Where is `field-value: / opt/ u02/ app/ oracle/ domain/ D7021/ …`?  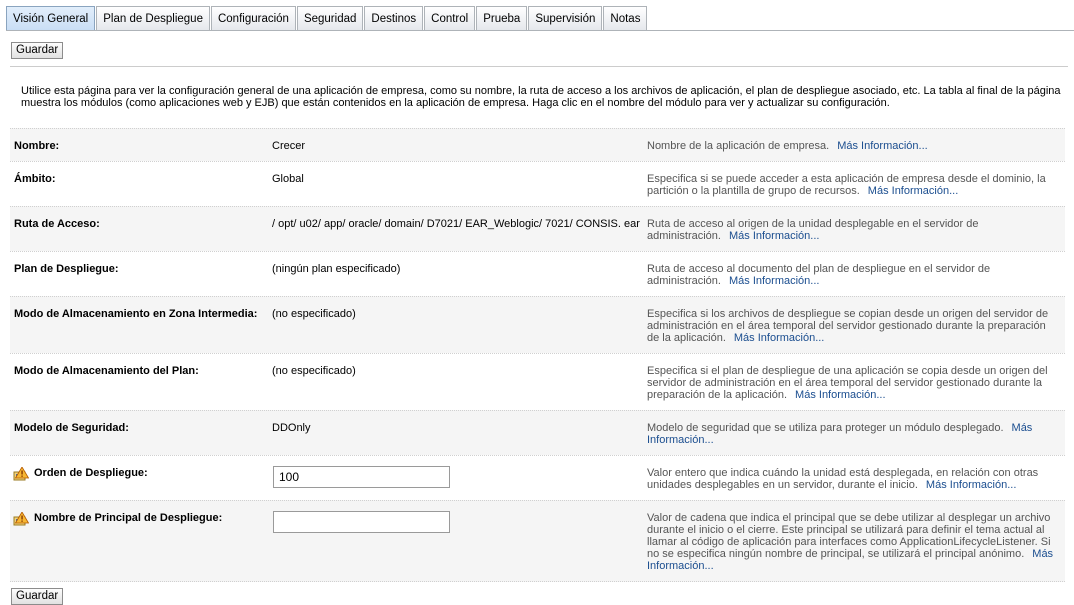 field-value: / opt/ u02/ app/ oracle/ domain/ D7021/ … is located at coordinates (456, 224).